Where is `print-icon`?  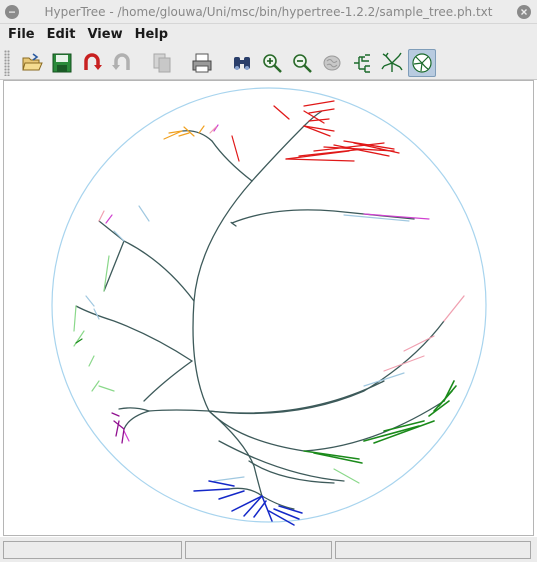 print-icon is located at coordinates (202, 62).